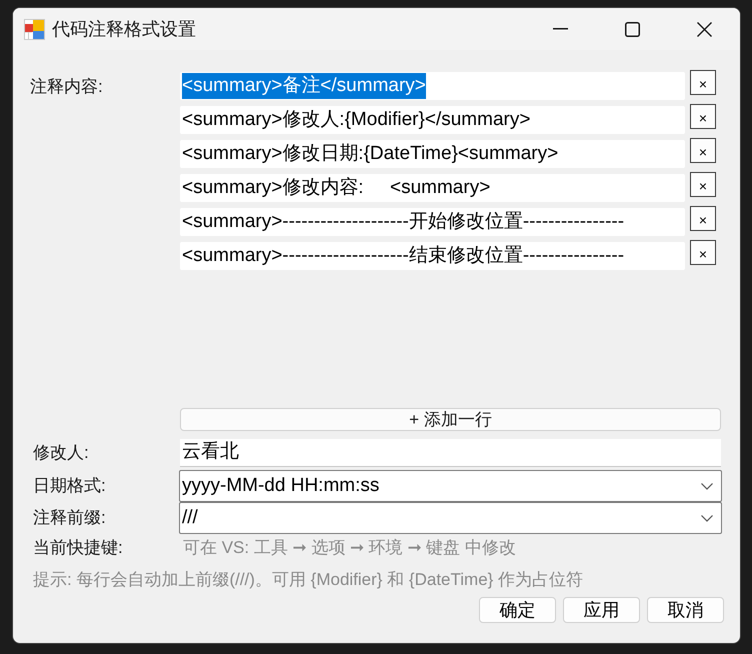  I want to click on line-text-field: <summary>修改人:{Modifier}</summary>, so click(432, 120).